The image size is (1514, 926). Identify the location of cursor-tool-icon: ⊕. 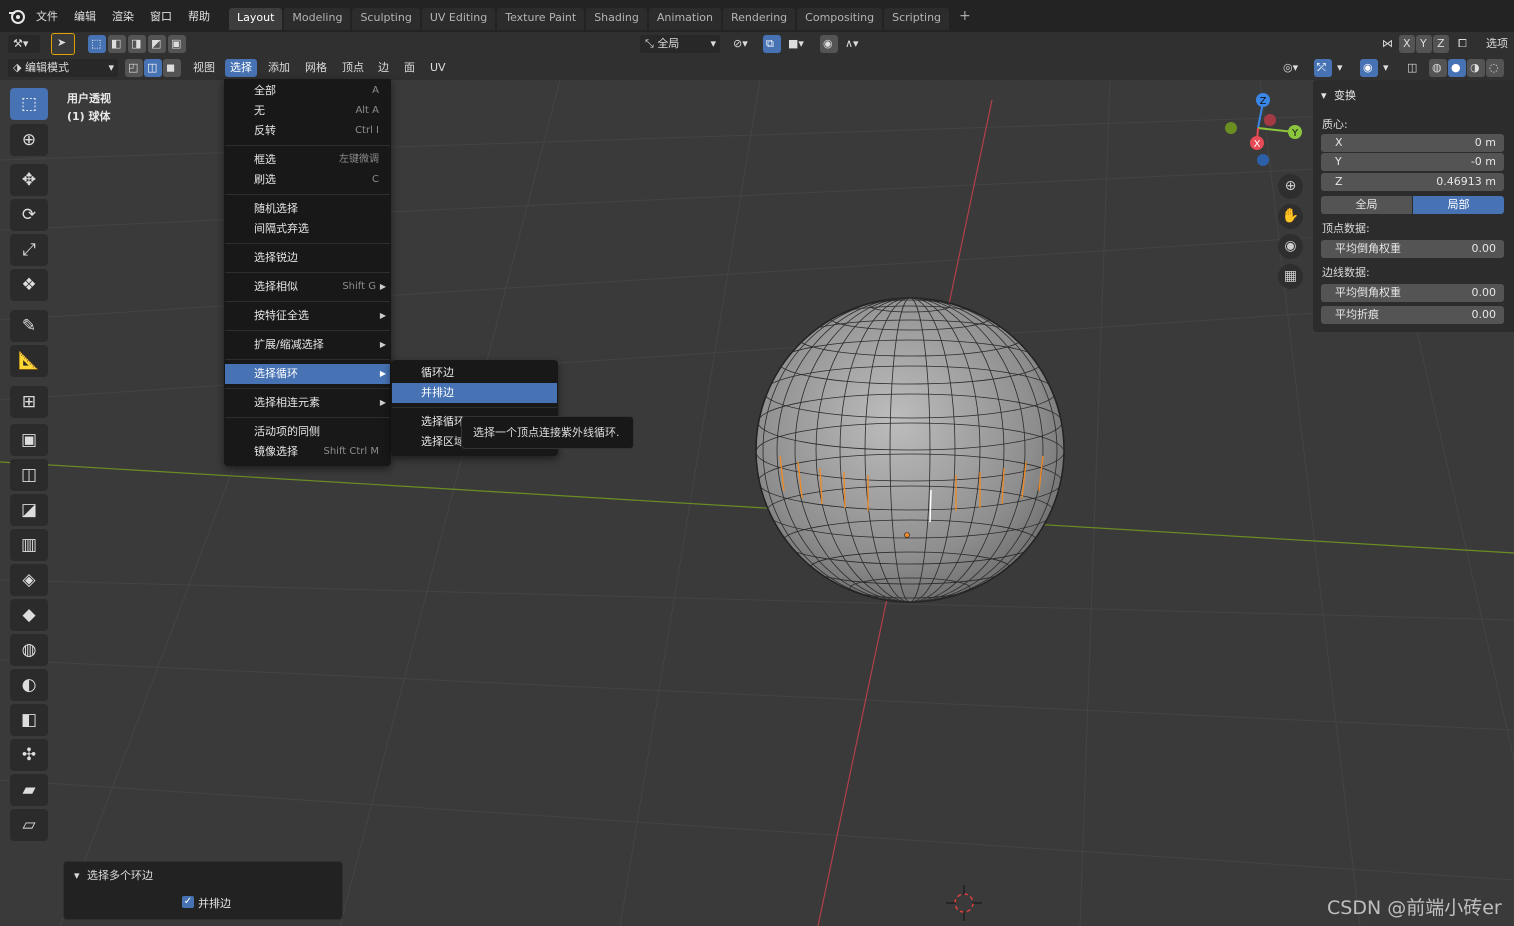
(29, 140).